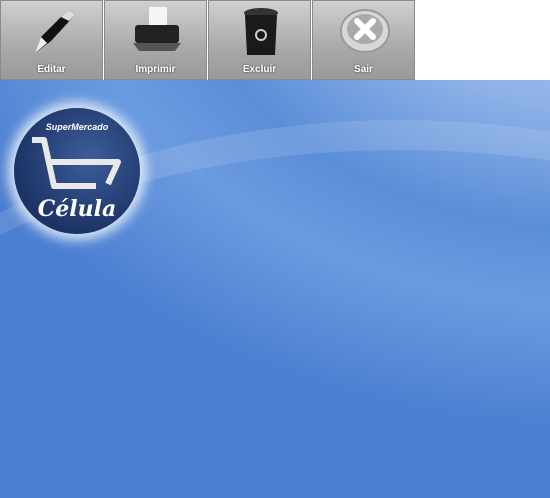 This screenshot has width=550, height=498. I want to click on printer-icon, so click(157, 29).